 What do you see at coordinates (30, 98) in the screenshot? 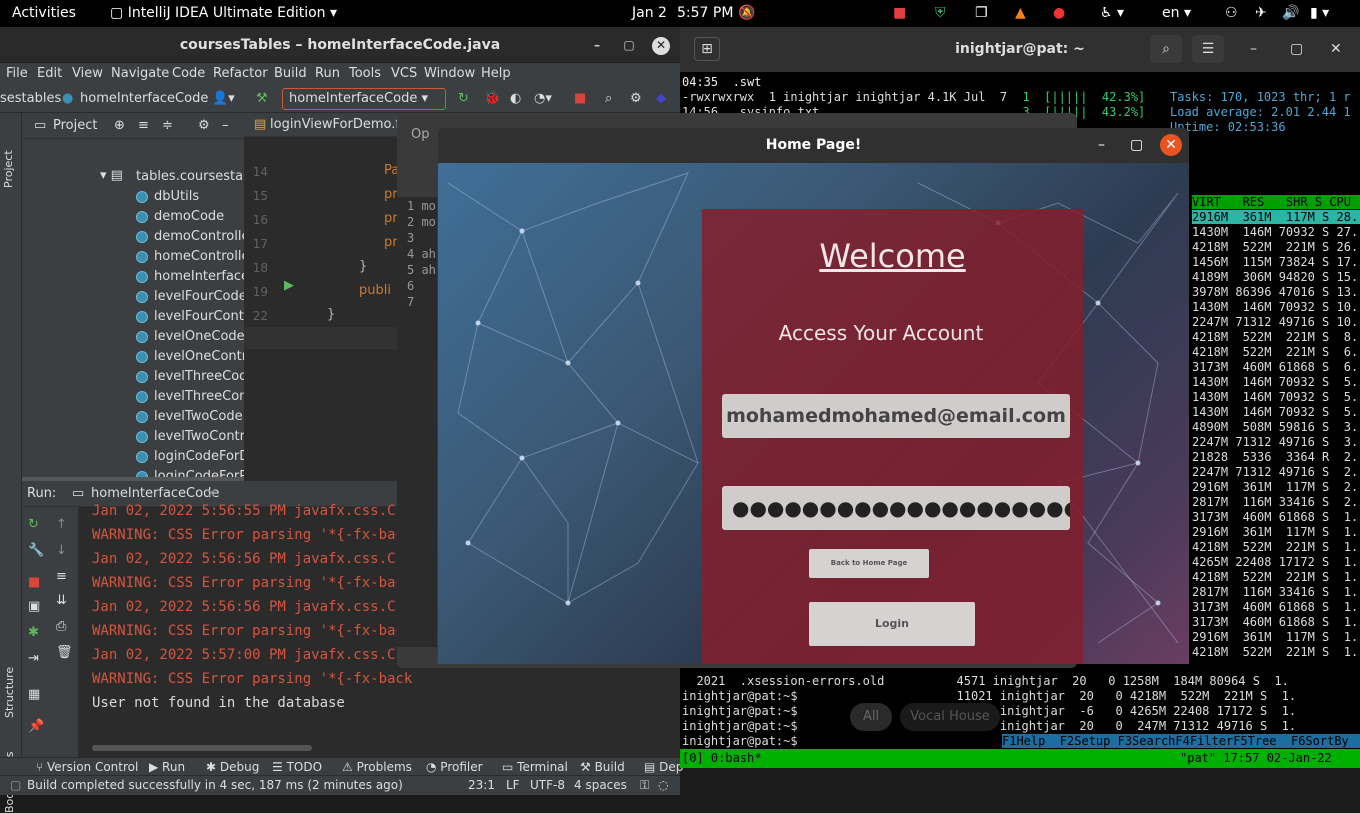
I see `breadcrumb-project: sestables` at bounding box center [30, 98].